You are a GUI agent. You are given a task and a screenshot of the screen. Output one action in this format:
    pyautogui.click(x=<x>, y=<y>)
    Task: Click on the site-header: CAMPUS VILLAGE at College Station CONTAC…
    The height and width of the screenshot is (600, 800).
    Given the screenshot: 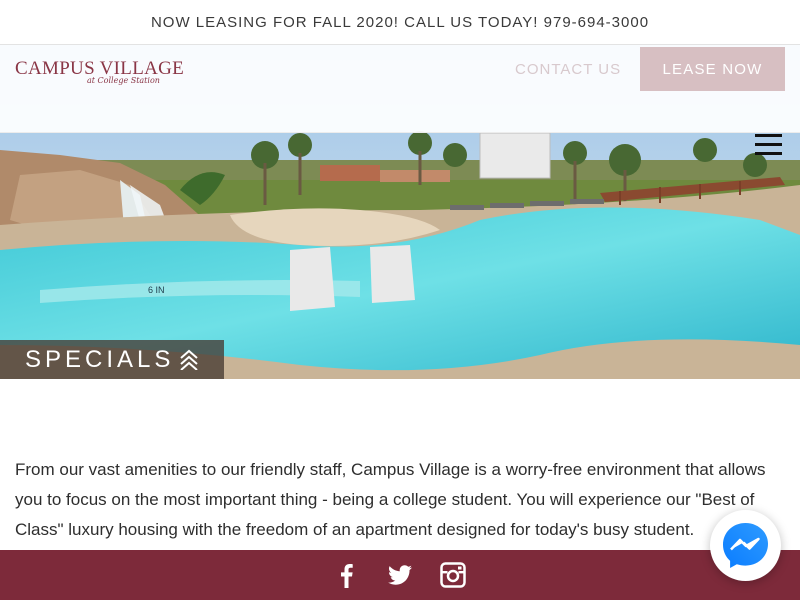 What is the action you would take?
    pyautogui.click(x=400, y=89)
    